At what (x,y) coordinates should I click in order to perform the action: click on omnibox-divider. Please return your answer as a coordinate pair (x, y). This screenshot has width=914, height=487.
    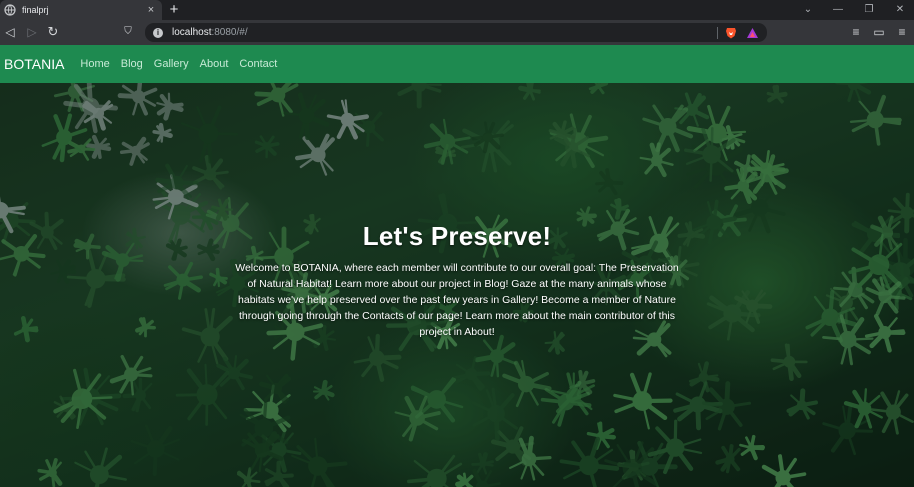
    Looking at the image, I should click on (717, 32).